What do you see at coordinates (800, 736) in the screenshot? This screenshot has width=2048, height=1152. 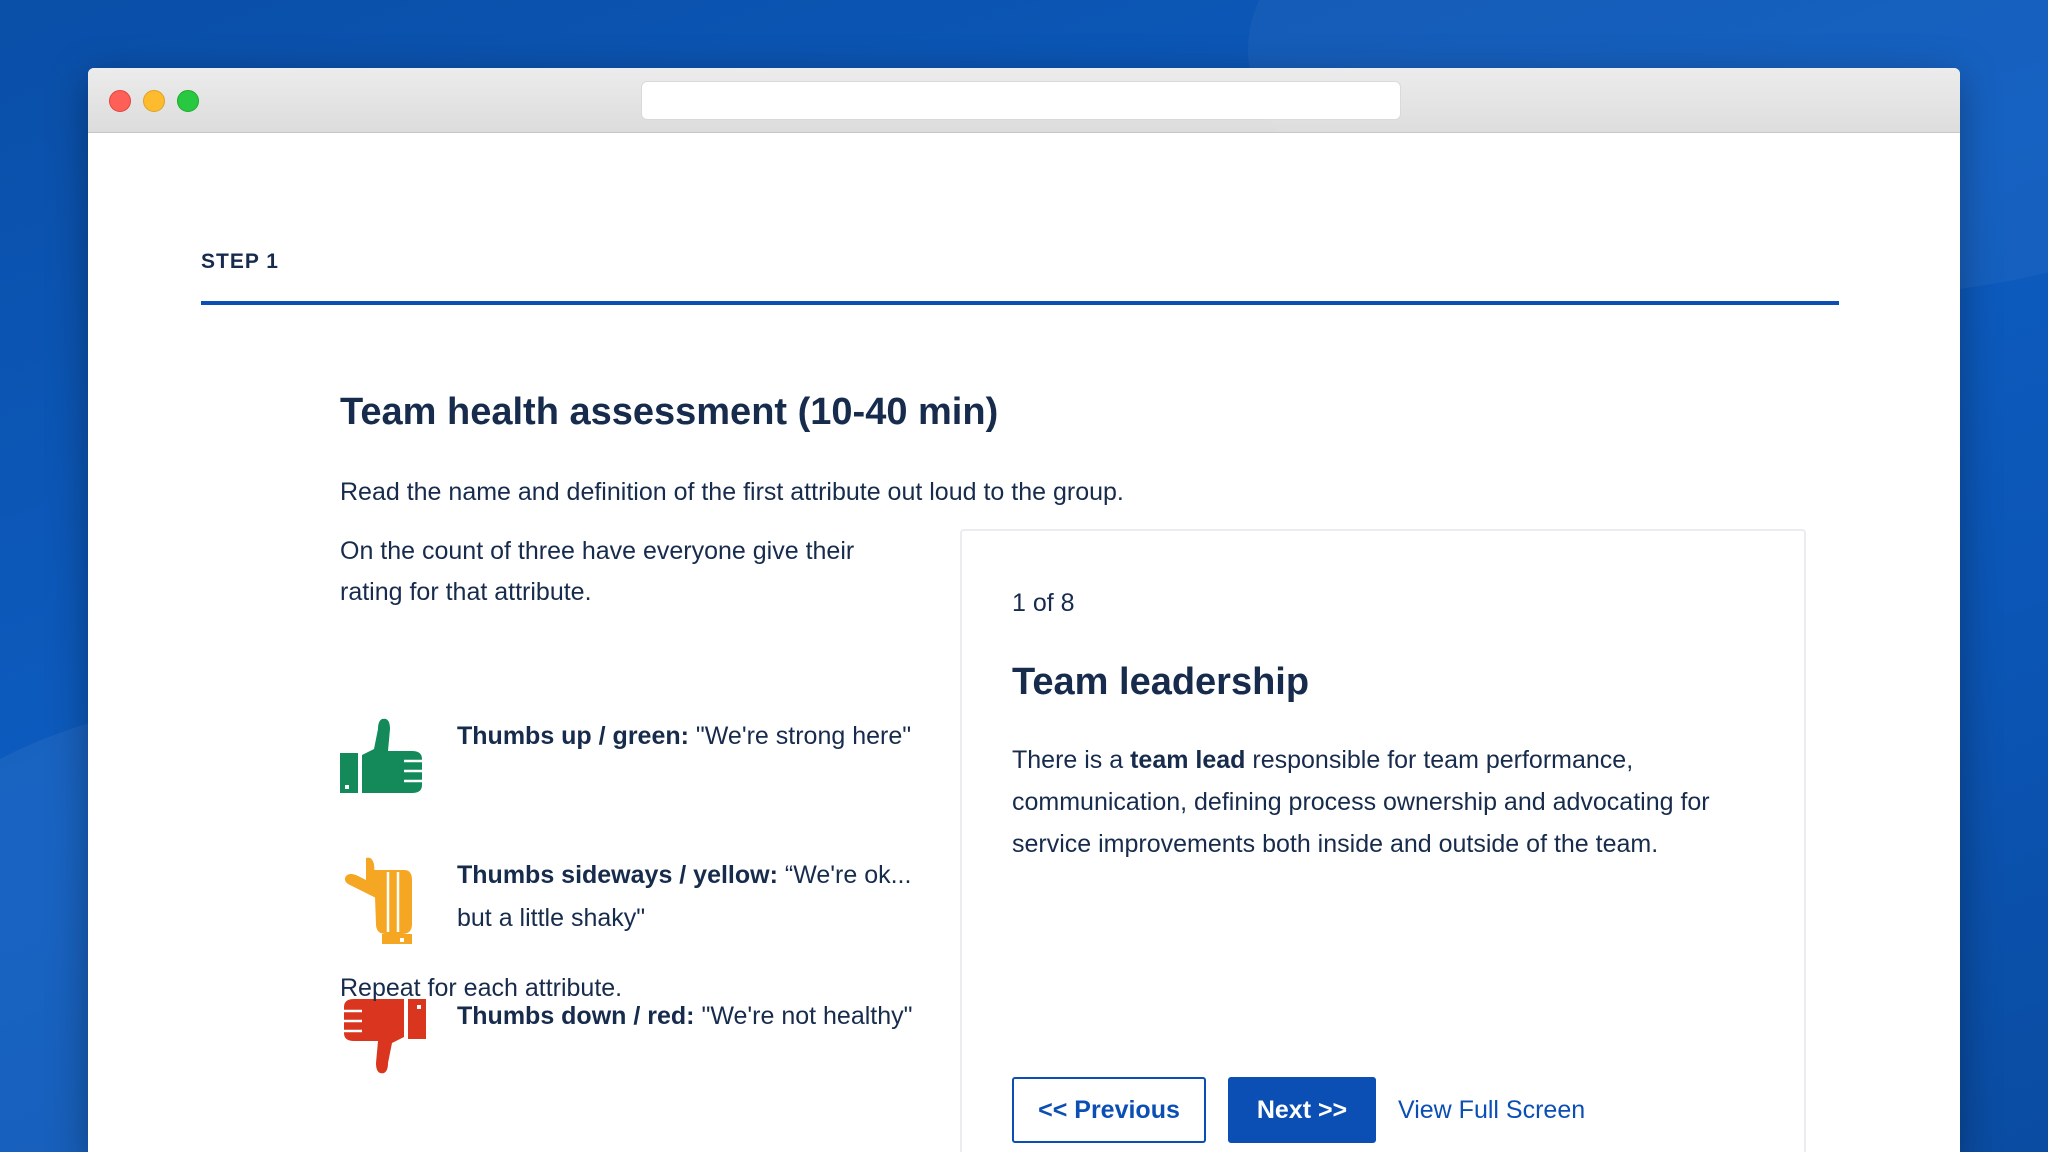 I see `rating-description: "We're strong here"` at bounding box center [800, 736].